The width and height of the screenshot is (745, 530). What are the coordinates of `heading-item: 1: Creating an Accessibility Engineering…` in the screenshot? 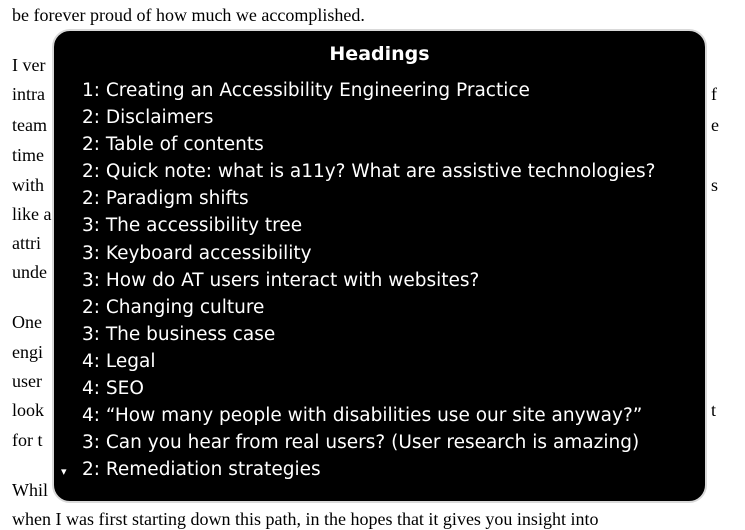 It's located at (385, 90).